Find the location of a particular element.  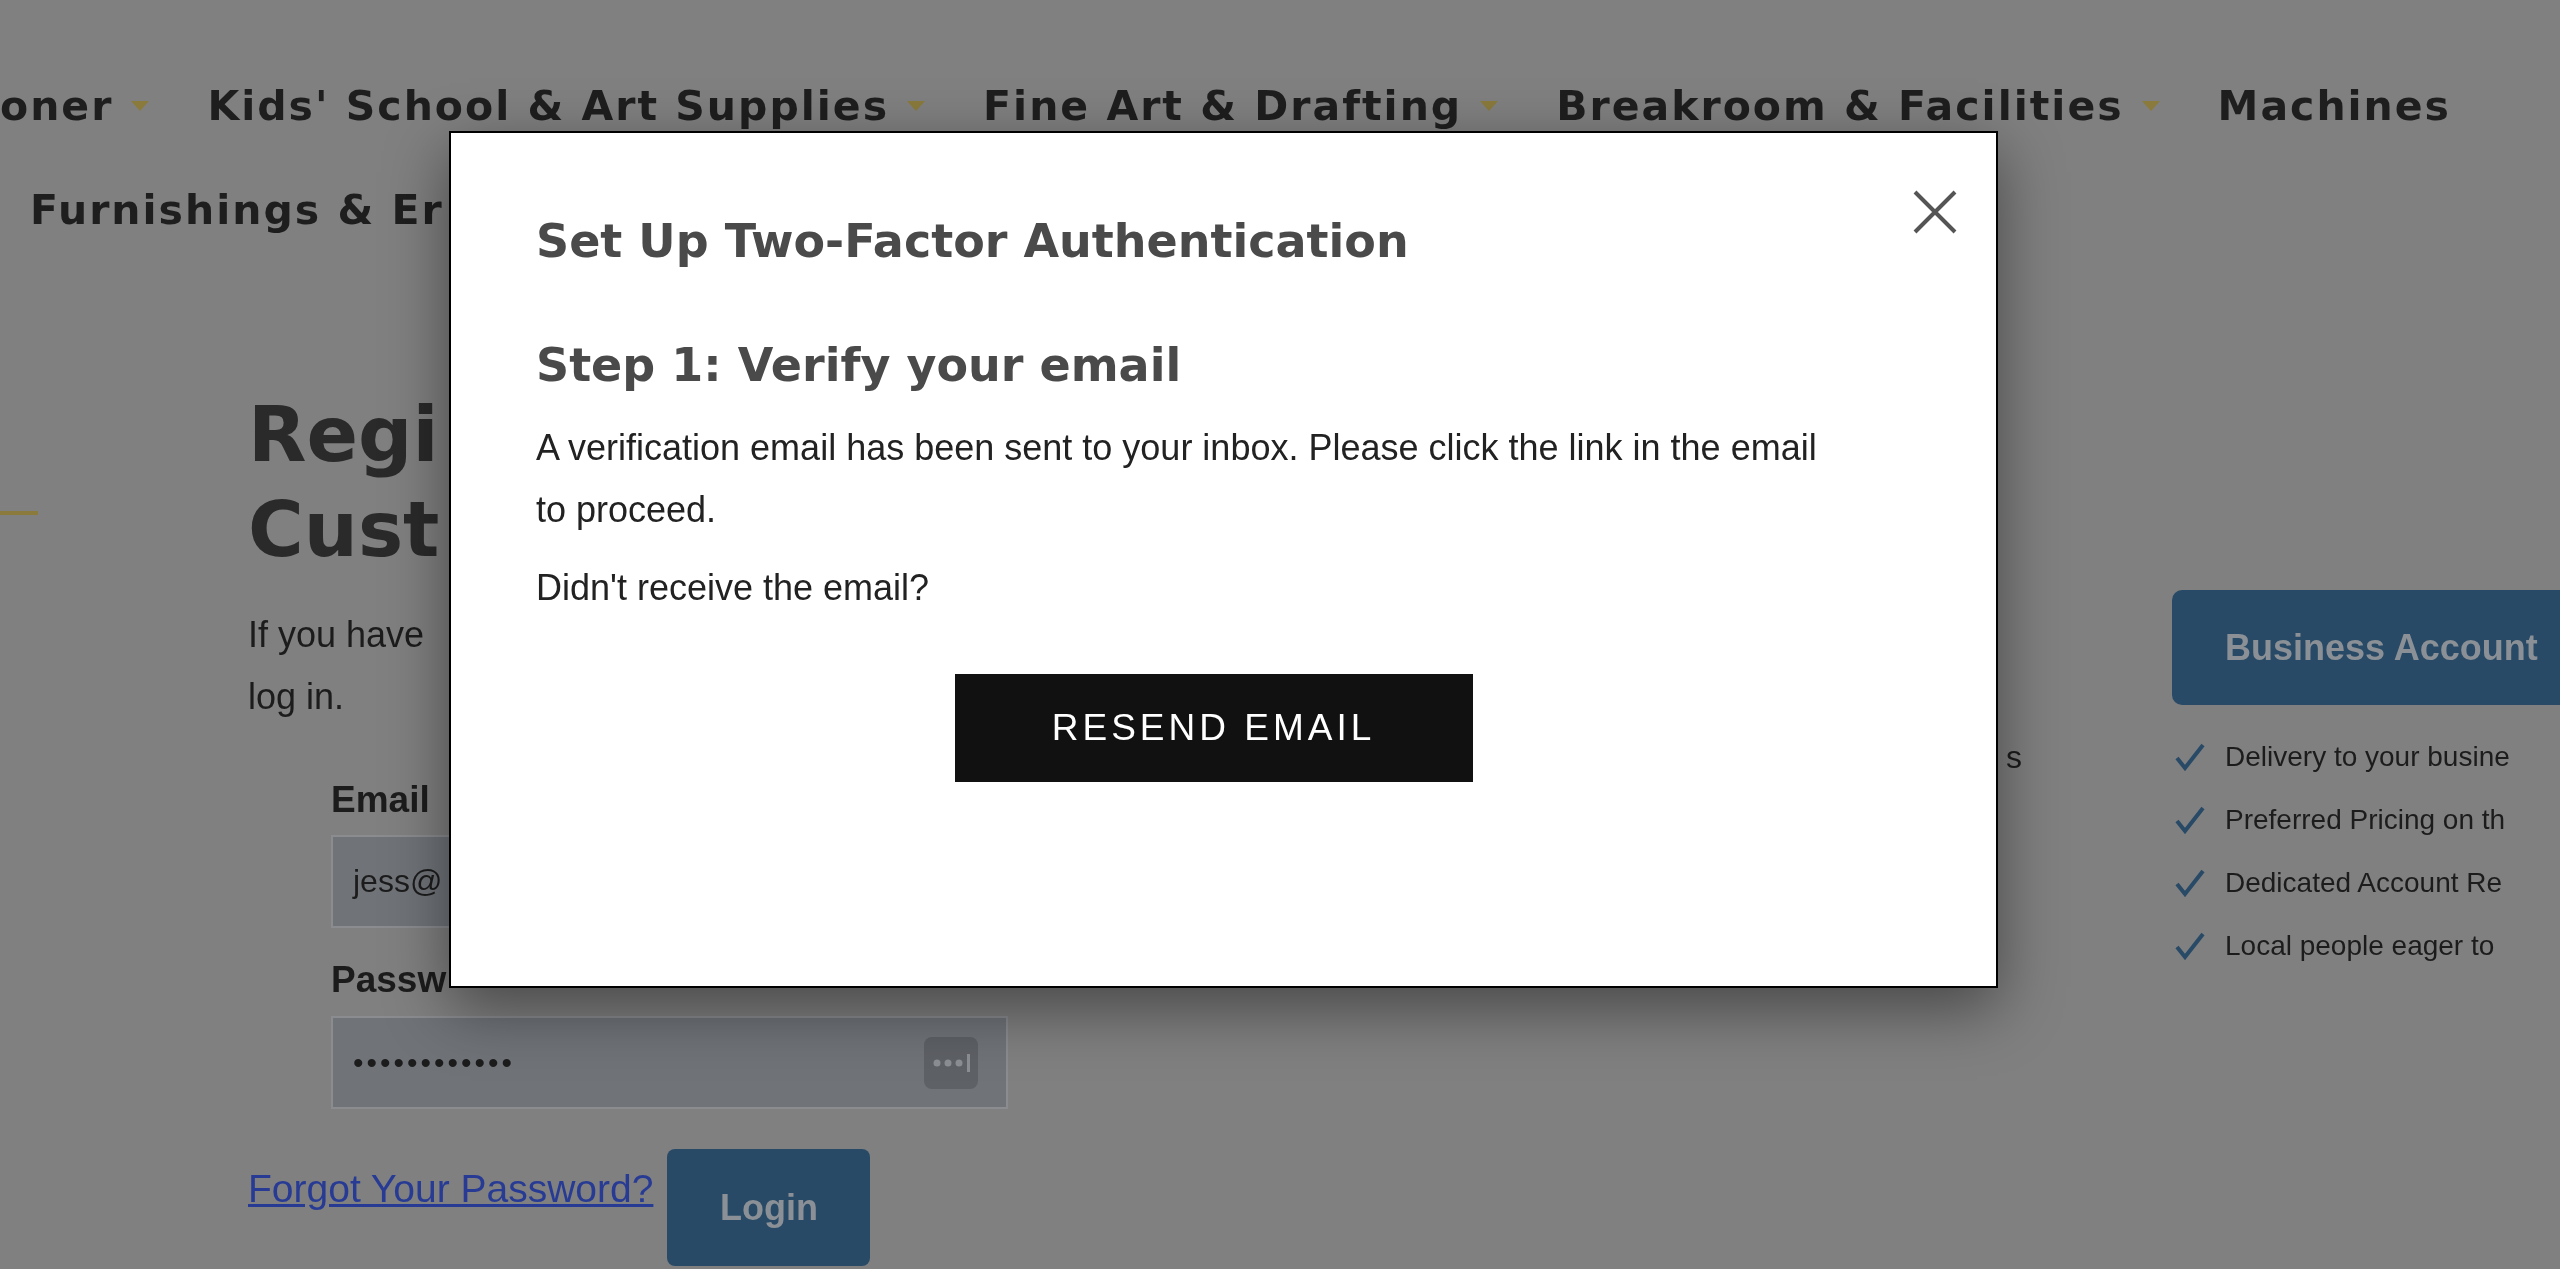

resend-email-button: RESEND EMAIL is located at coordinates (1213, 728).